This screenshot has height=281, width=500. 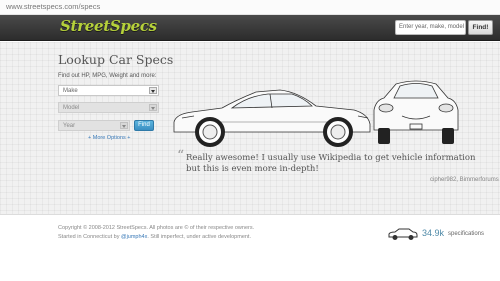 I want to click on make-select: Make, so click(x=108, y=90).